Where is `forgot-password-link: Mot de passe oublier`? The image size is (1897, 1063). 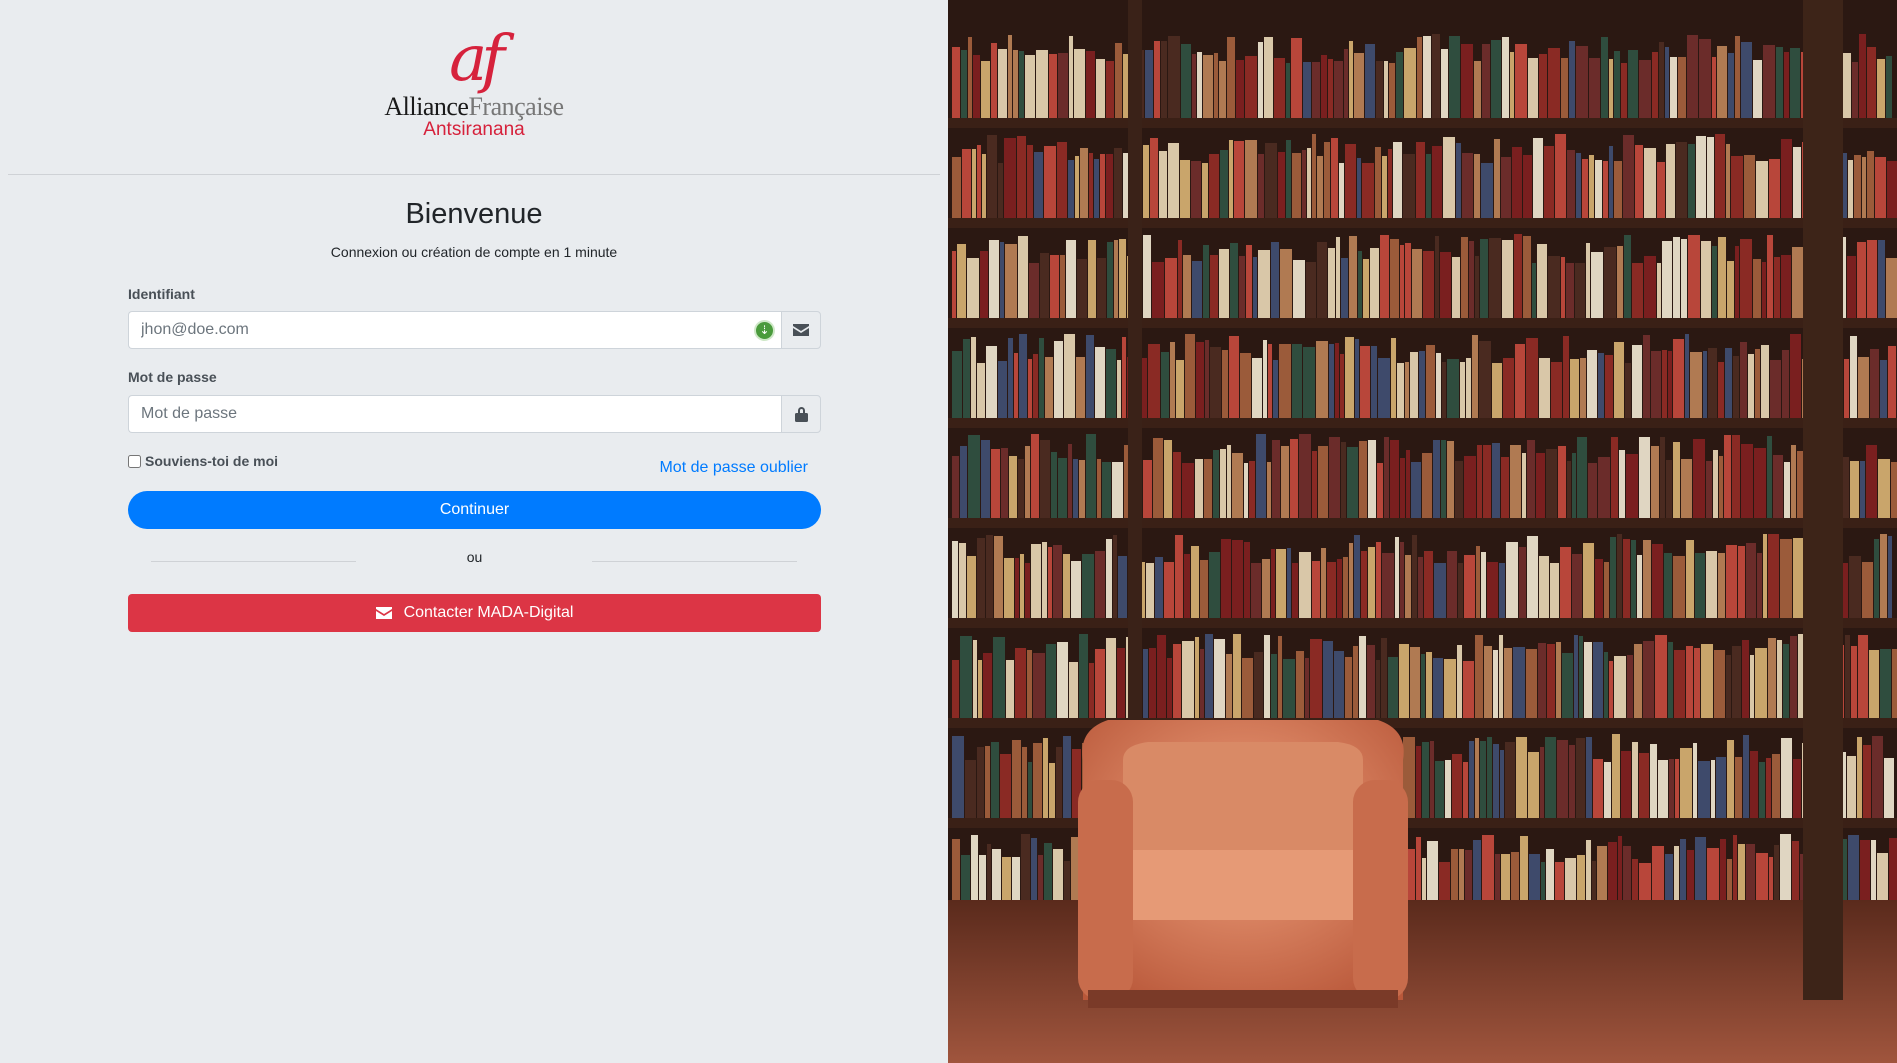 forgot-password-link: Mot de passe oublier is located at coordinates (733, 468).